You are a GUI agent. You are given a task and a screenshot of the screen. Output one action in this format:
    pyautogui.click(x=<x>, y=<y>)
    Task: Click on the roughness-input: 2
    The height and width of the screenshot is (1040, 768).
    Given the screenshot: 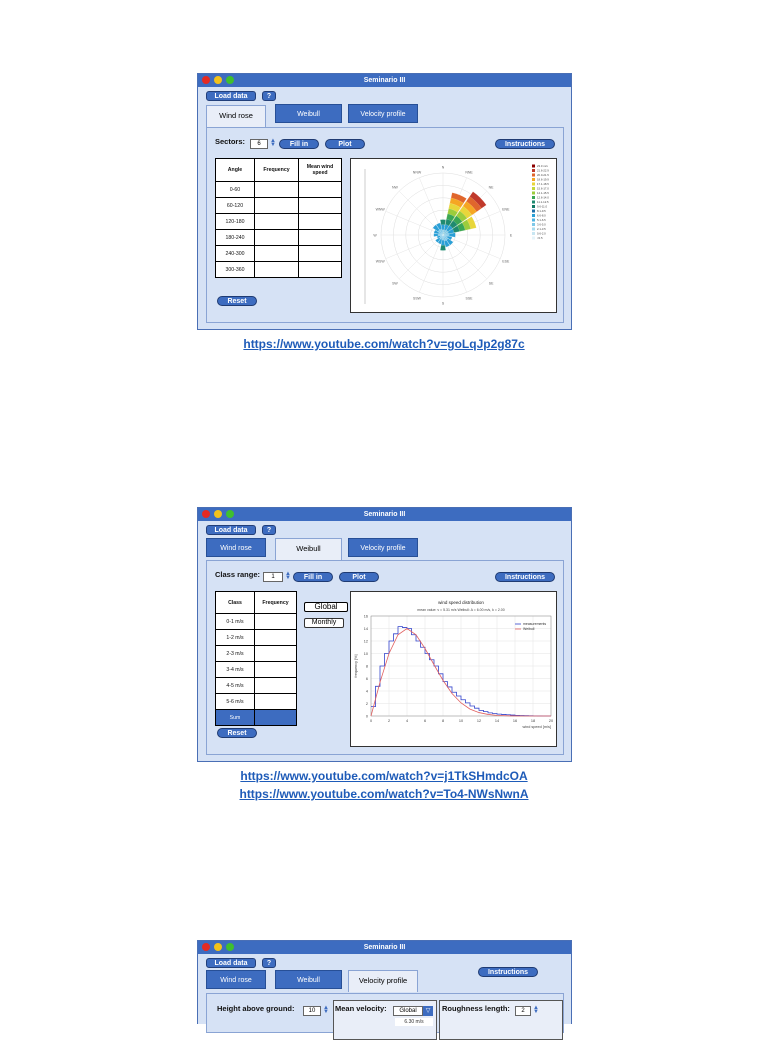 What is the action you would take?
    pyautogui.click(x=523, y=1011)
    